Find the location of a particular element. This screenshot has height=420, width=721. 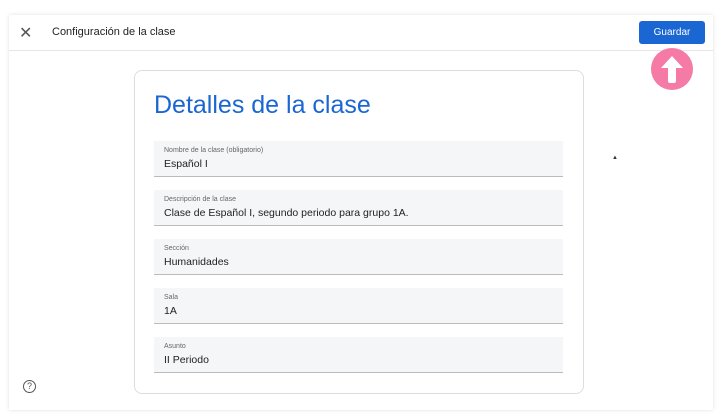

section-field: Sección Humanidades is located at coordinates (358, 257).